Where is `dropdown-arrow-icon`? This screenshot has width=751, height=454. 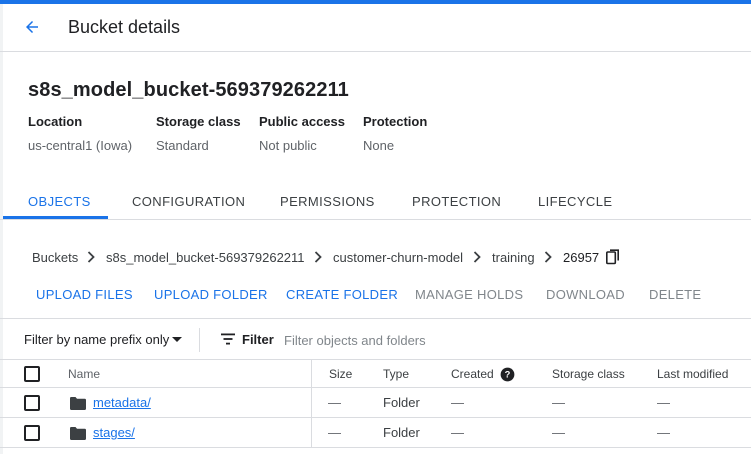 dropdown-arrow-icon is located at coordinates (177, 339).